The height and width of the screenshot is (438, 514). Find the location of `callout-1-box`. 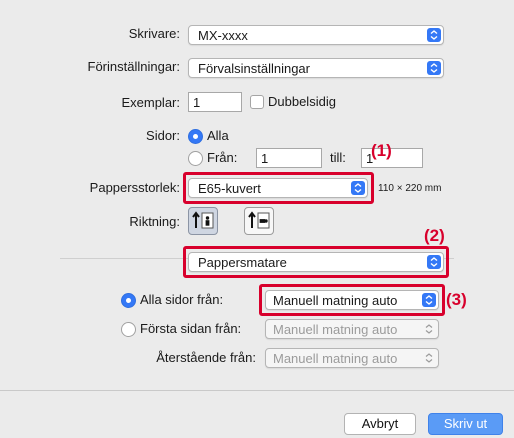

callout-1-box is located at coordinates (278, 188).